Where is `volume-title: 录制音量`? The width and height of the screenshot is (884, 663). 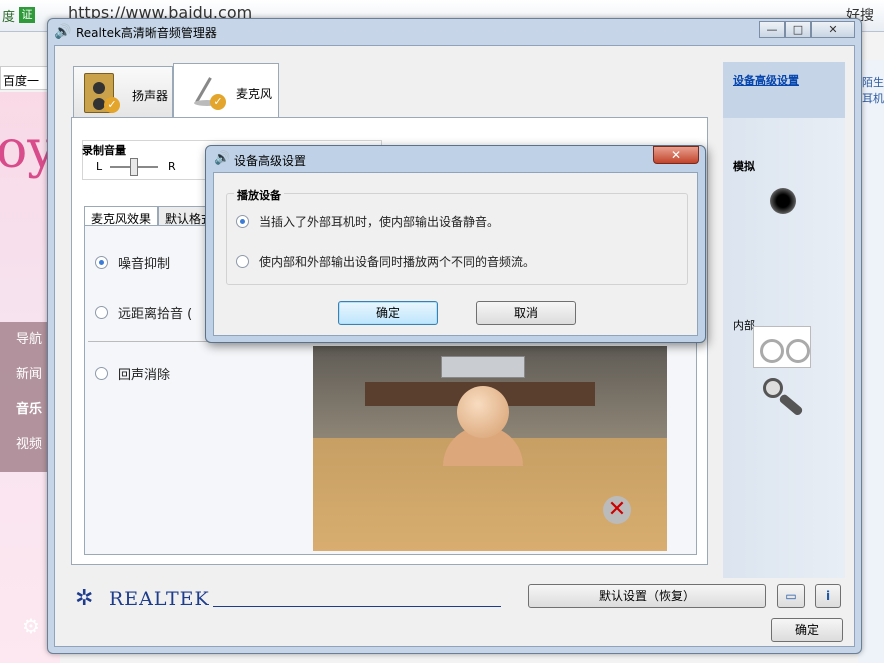 volume-title: 录制音量 is located at coordinates (104, 150).